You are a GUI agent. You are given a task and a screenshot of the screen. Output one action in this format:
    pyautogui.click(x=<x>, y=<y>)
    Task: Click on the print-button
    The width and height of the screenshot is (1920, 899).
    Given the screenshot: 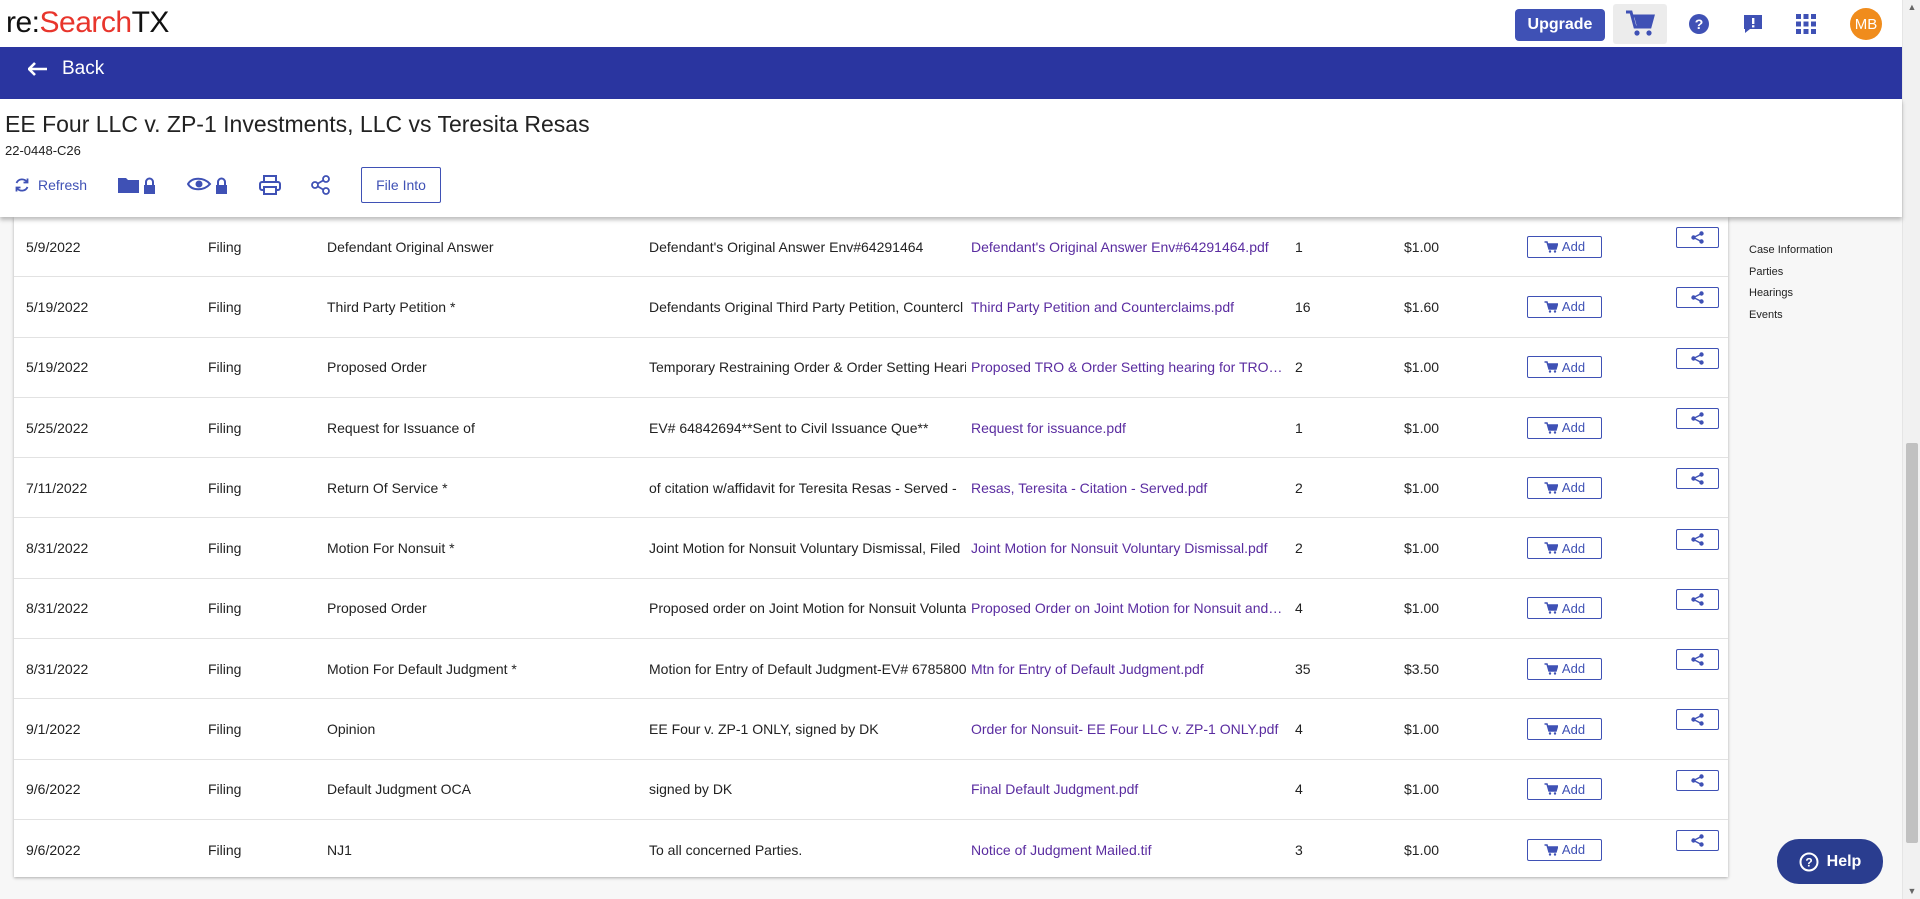 What is the action you would take?
    pyautogui.click(x=270, y=185)
    